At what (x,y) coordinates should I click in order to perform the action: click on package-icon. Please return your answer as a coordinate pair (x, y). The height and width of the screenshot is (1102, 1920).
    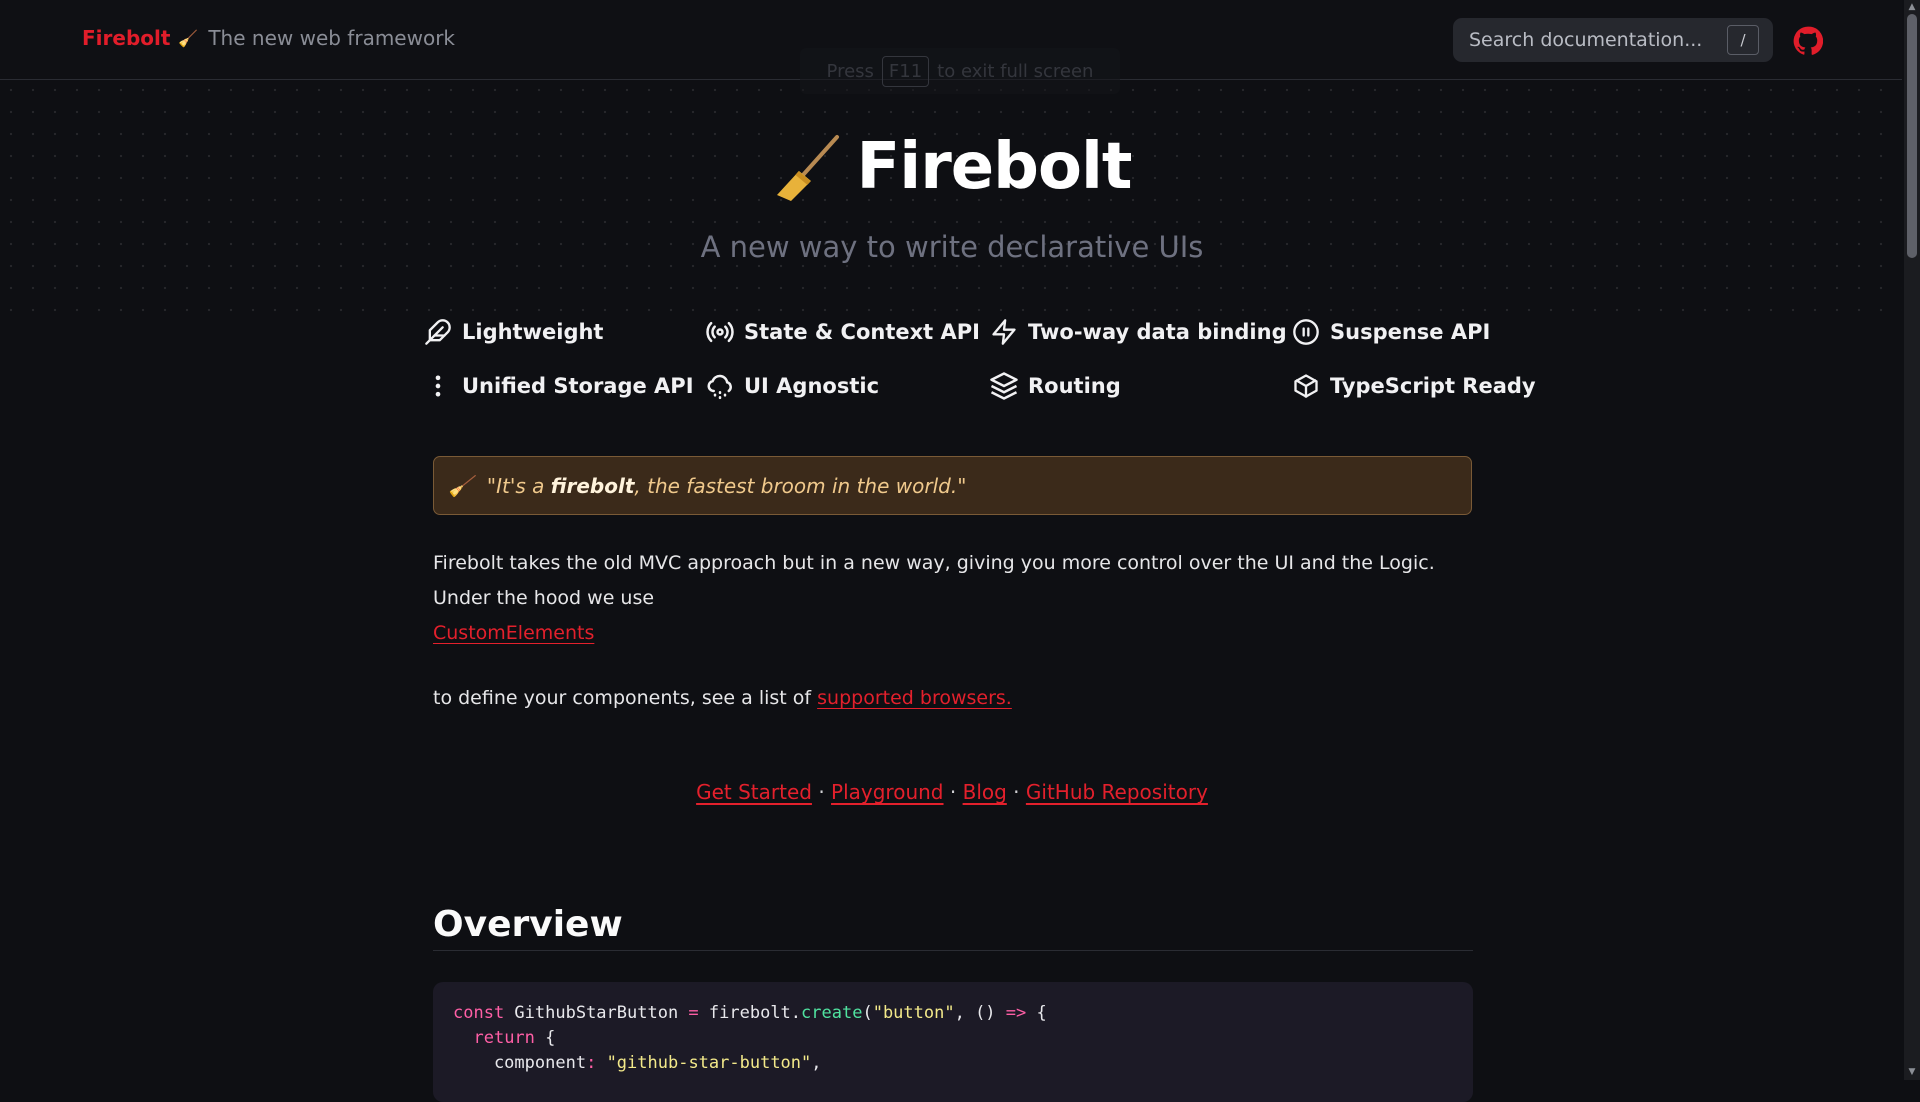
    Looking at the image, I should click on (1306, 386).